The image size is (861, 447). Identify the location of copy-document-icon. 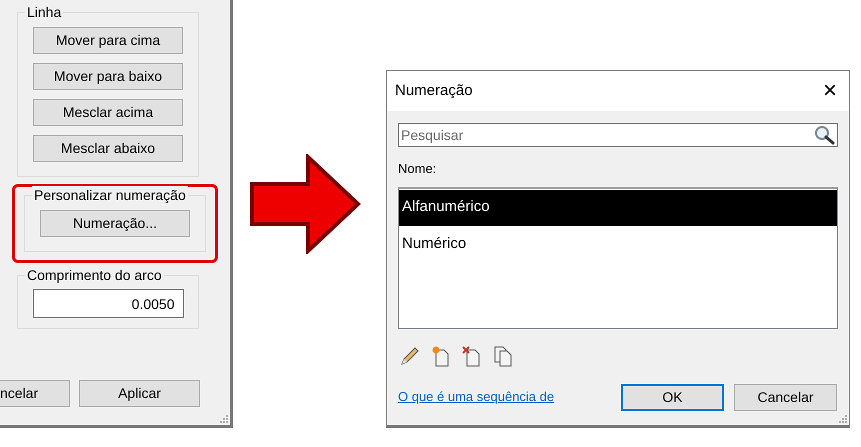
(503, 355).